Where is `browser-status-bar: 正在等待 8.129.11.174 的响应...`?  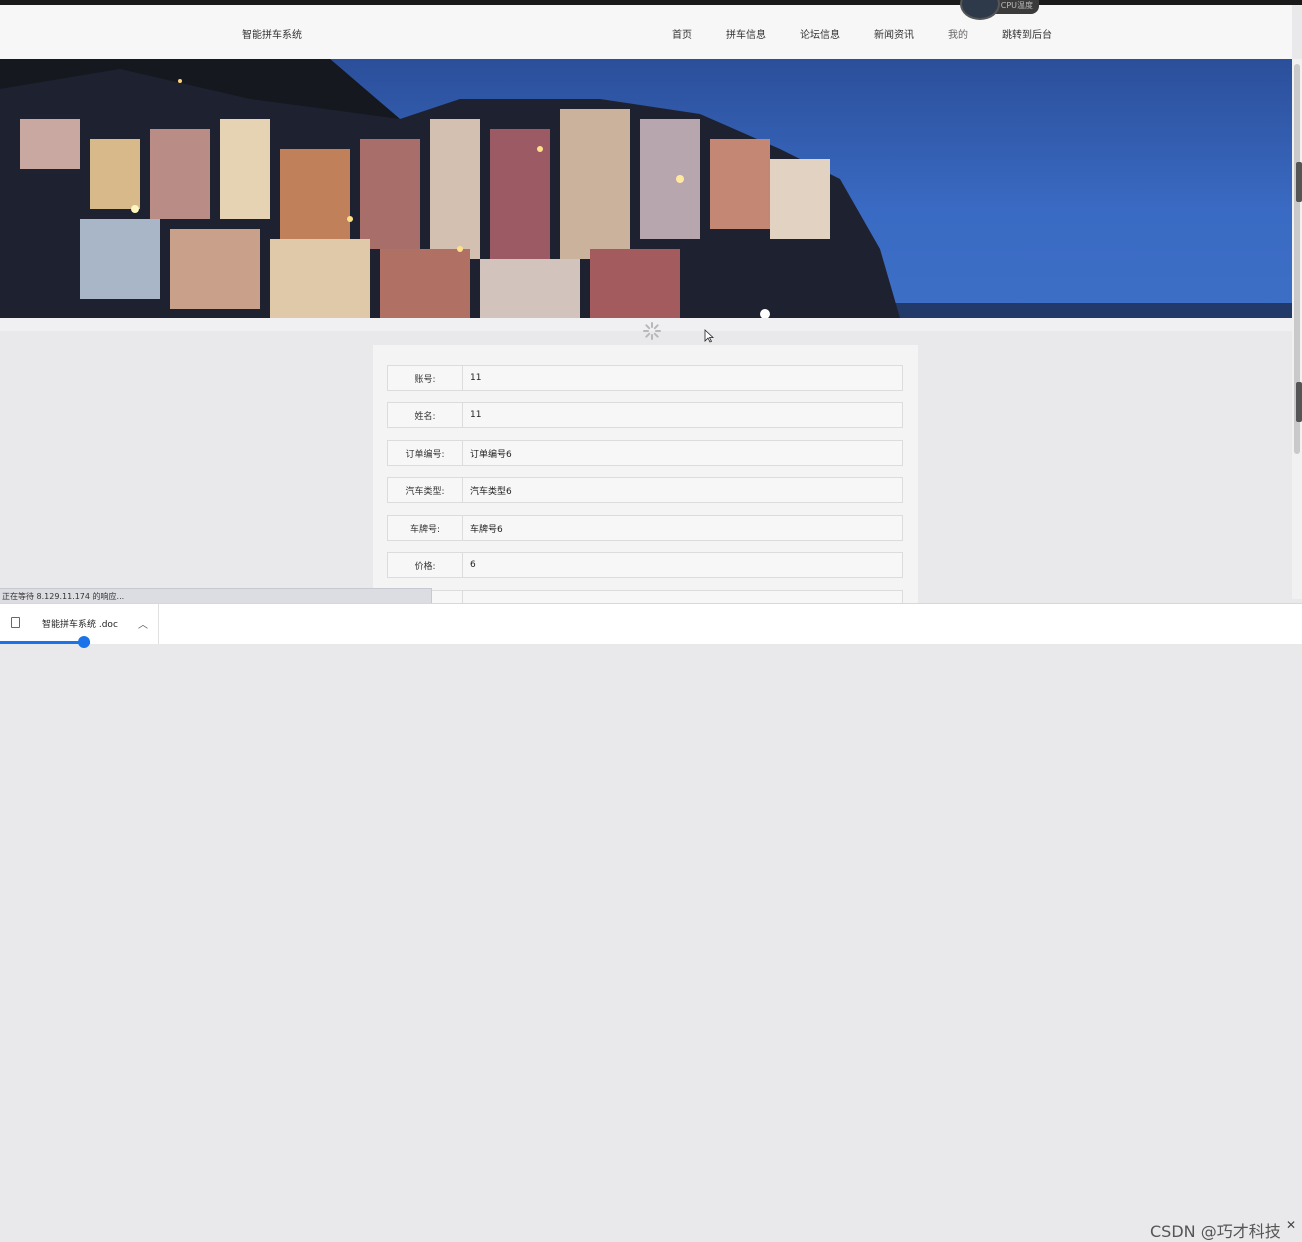
browser-status-bar: 正在等待 8.129.11.174 的响应... is located at coordinates (216, 596).